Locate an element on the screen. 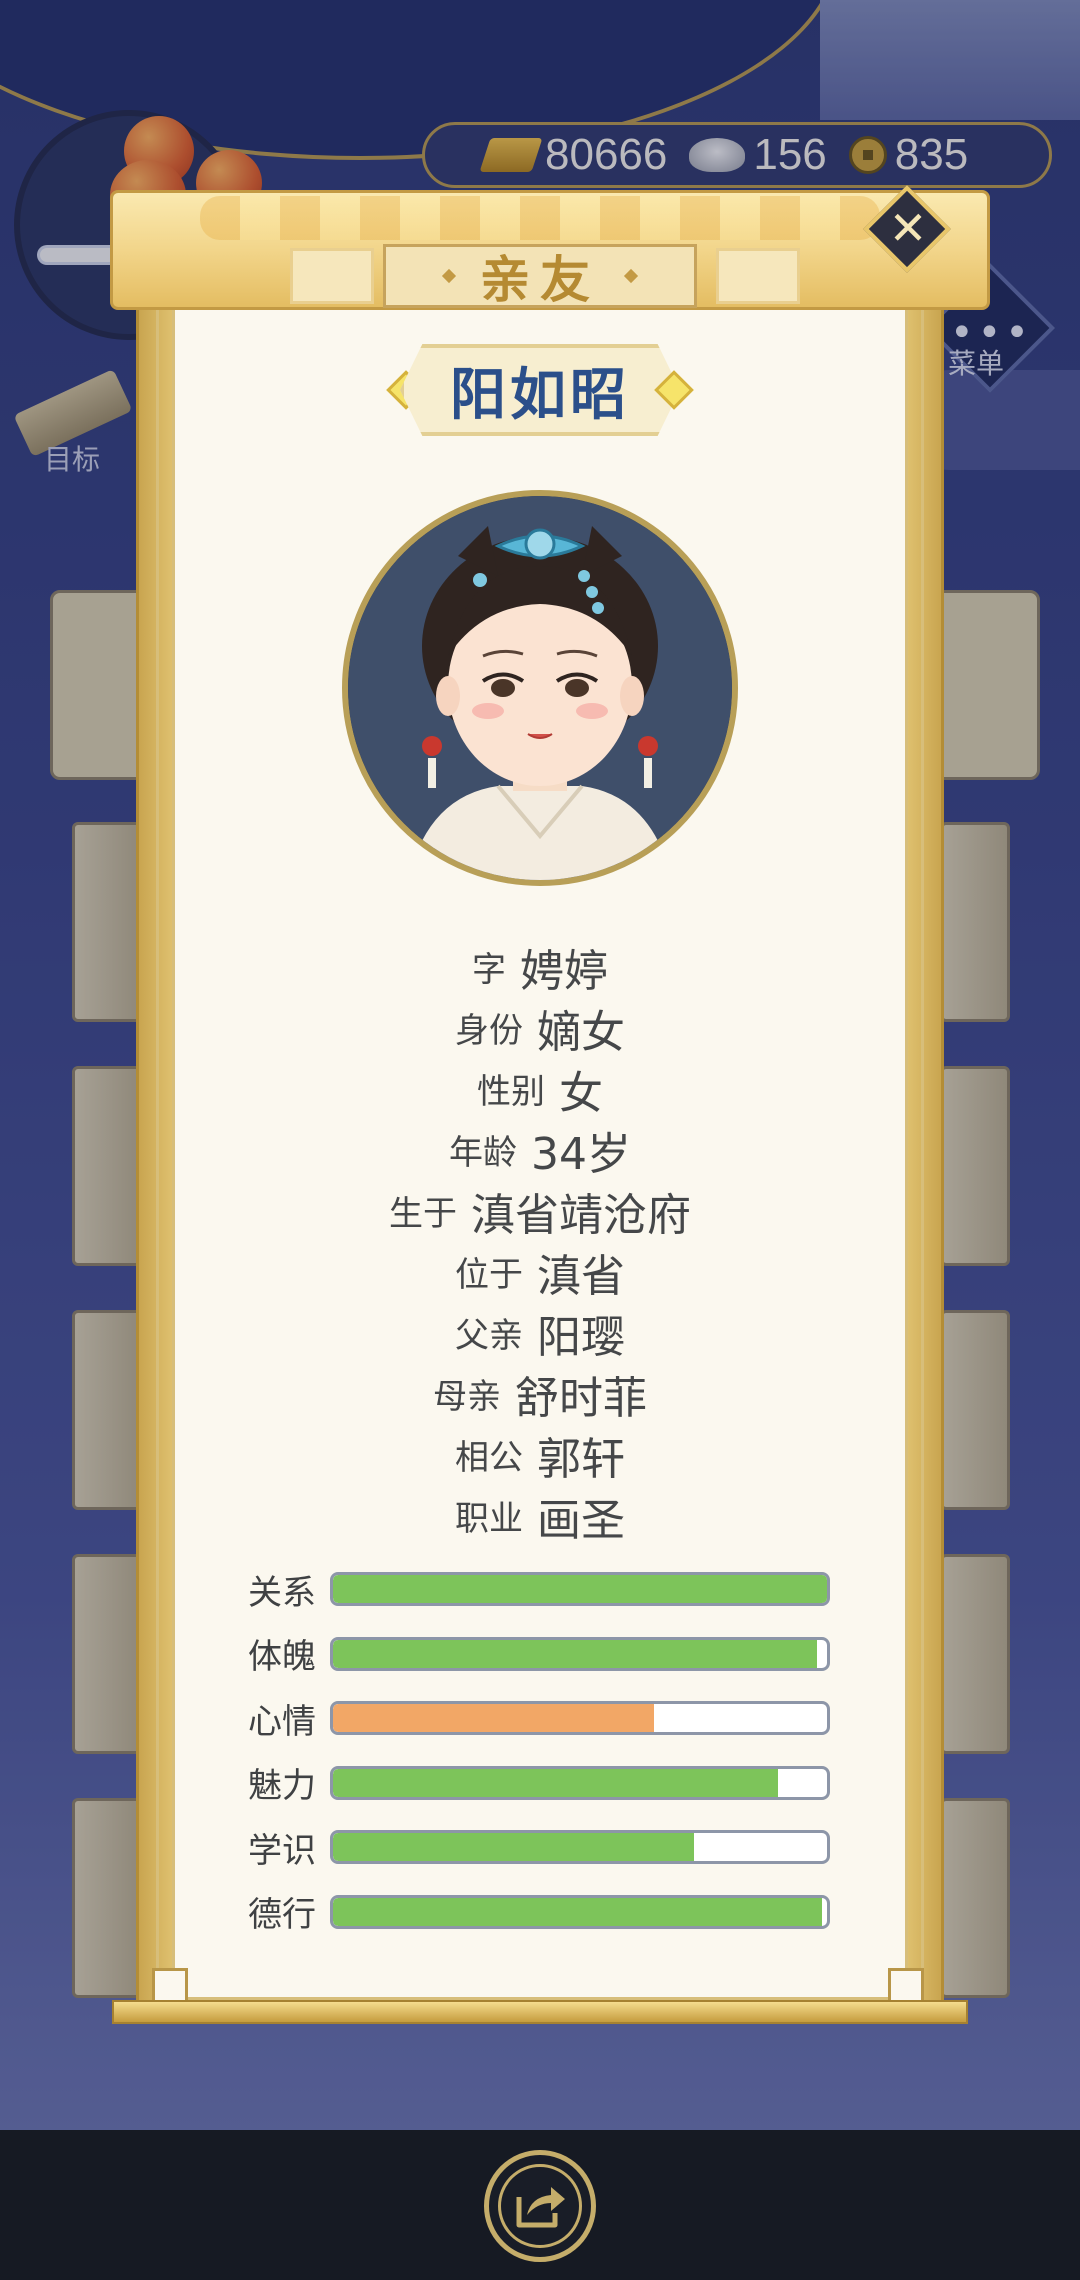 Image resolution: width=1080 pixels, height=2280 pixels. info-row: 身份 嫡女 is located at coordinates (540, 1027).